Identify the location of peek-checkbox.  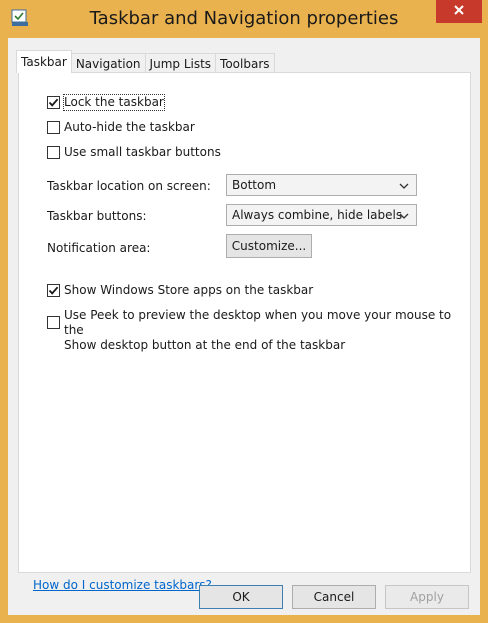
(53, 322).